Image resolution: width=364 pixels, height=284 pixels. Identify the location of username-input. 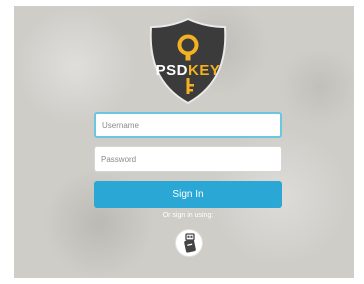
(188, 125).